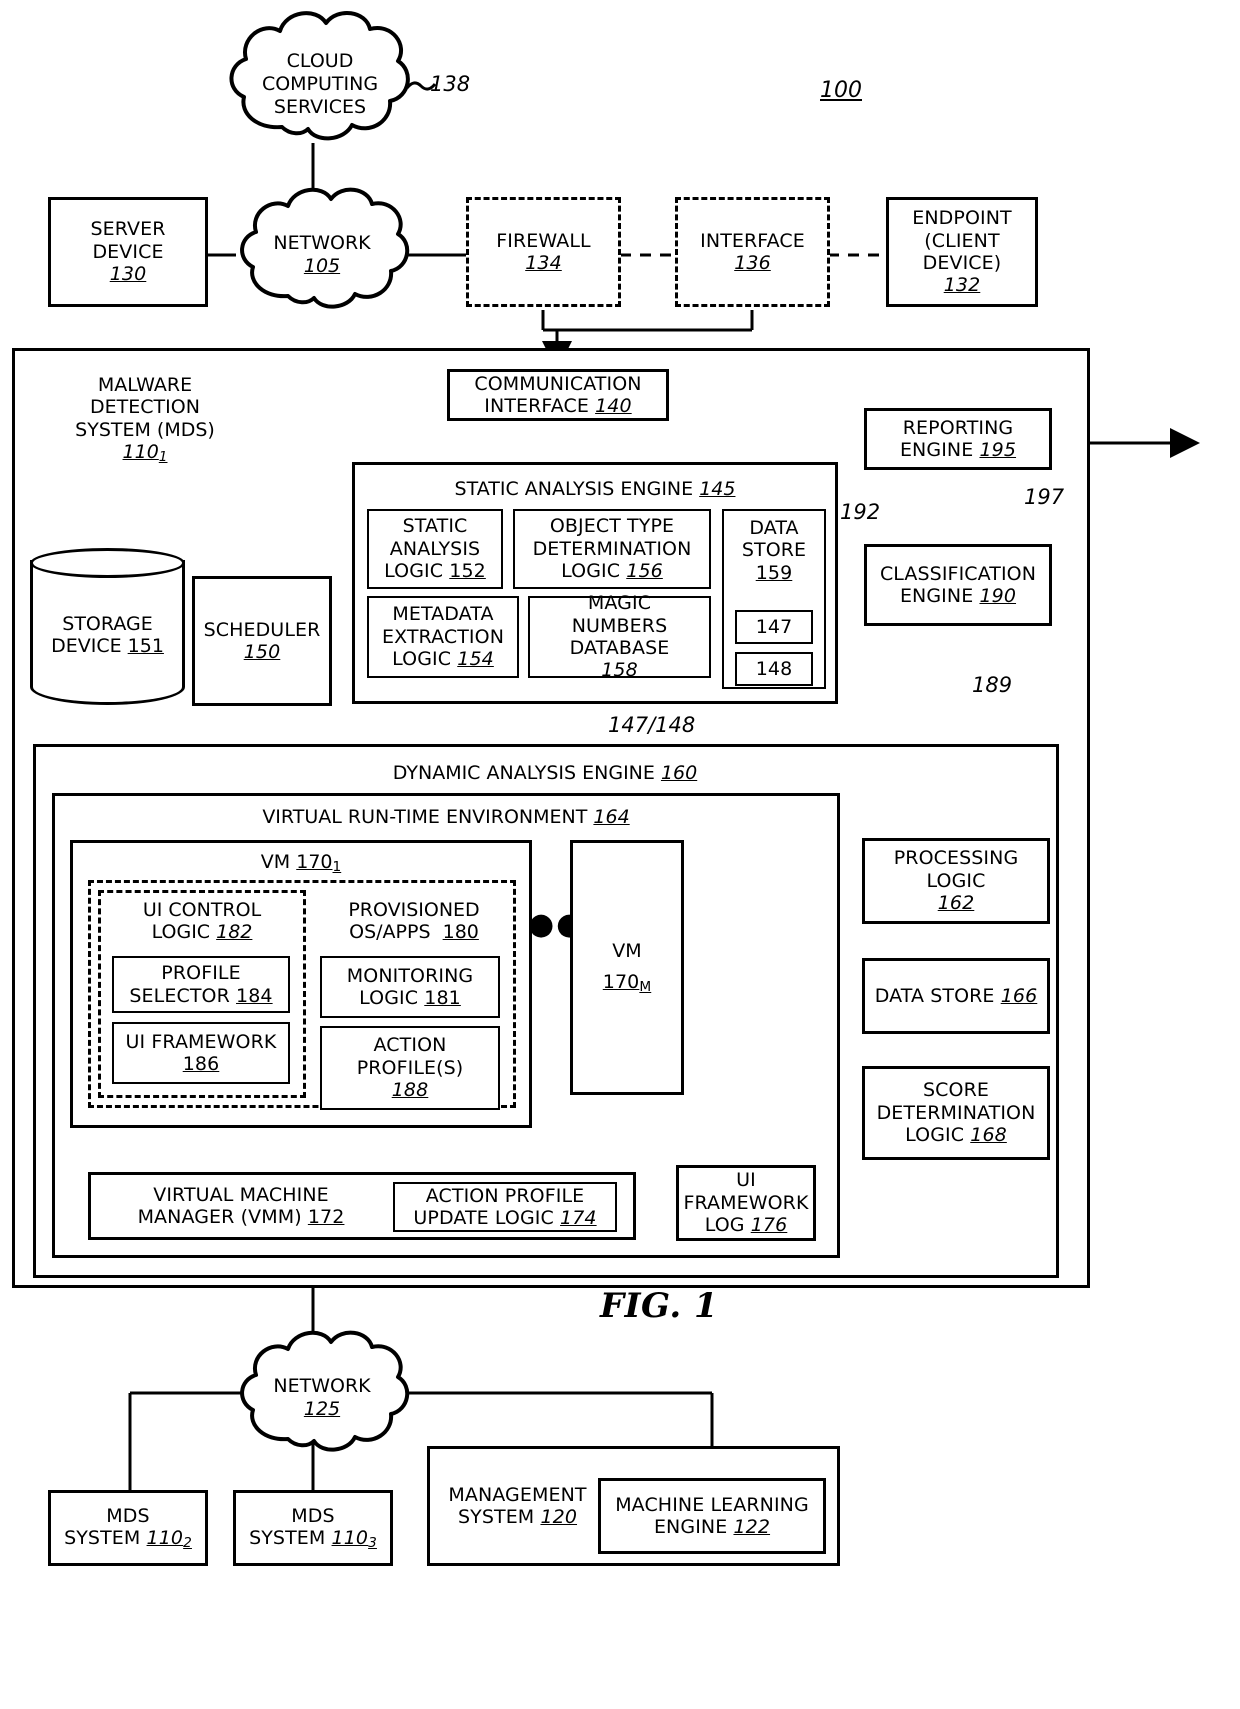 This screenshot has height=1709, width=1240. Describe the element at coordinates (962, 252) in the screenshot. I see `endpoint-client-device-box: ENDPOINT (CLIENT DEVICE) 132` at that location.